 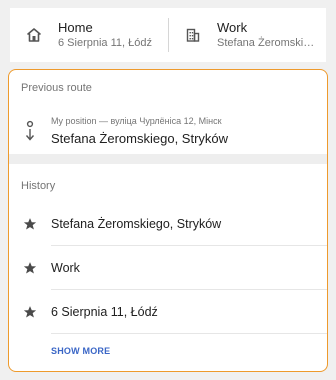 What do you see at coordinates (232, 27) in the screenshot?
I see `favorite-work-title: Work` at bounding box center [232, 27].